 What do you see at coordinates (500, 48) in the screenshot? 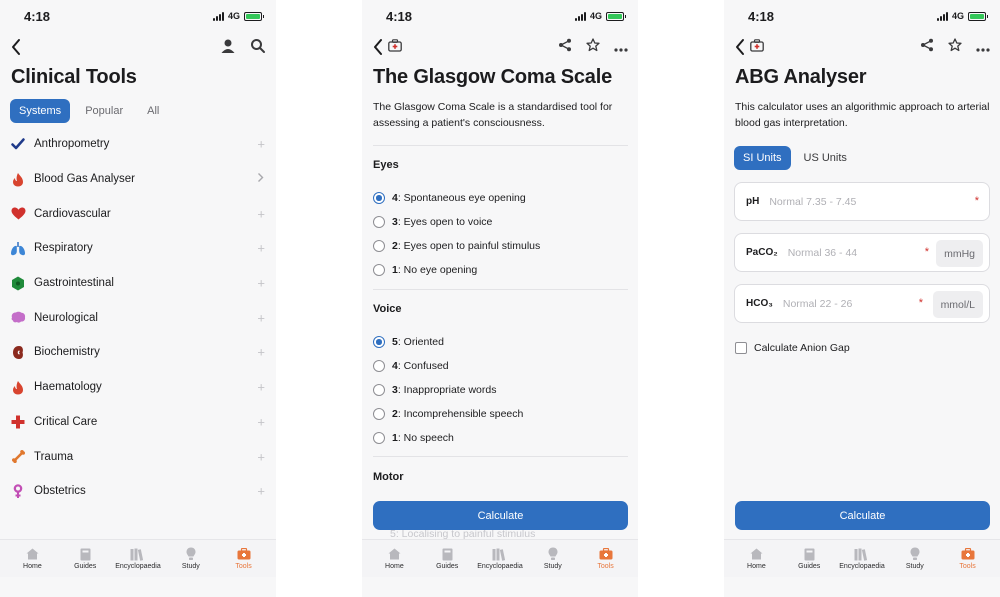
I see `nav-bar` at bounding box center [500, 48].